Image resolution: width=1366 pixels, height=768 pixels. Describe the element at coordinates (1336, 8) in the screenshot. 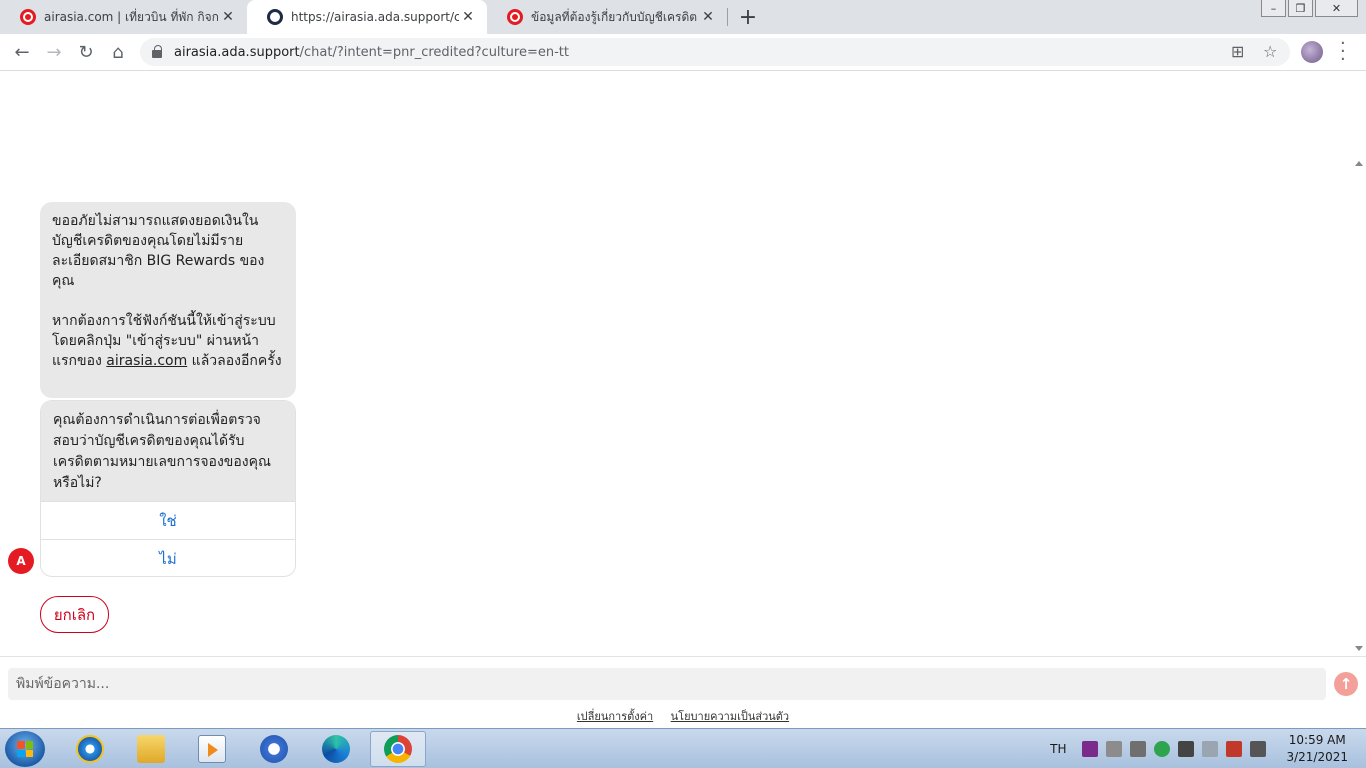

I see `close-window-button: ✕` at that location.